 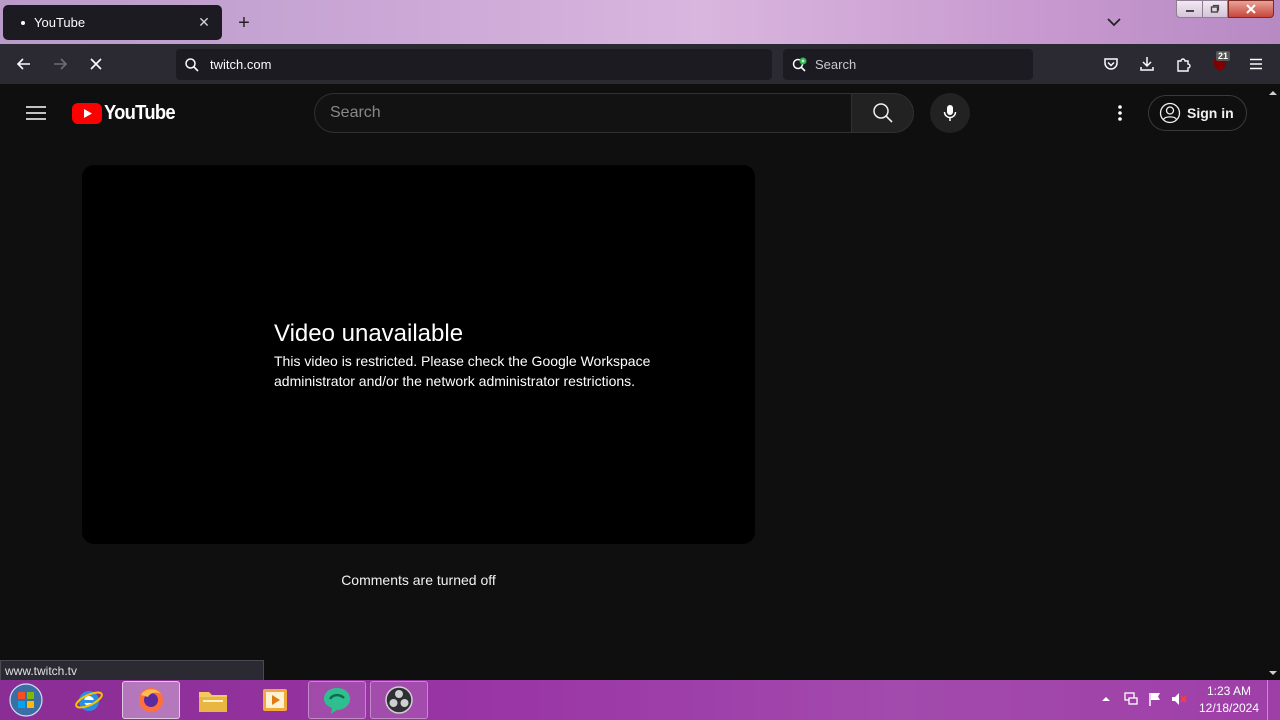 What do you see at coordinates (1170, 113) in the screenshot?
I see `account-circle-icon` at bounding box center [1170, 113].